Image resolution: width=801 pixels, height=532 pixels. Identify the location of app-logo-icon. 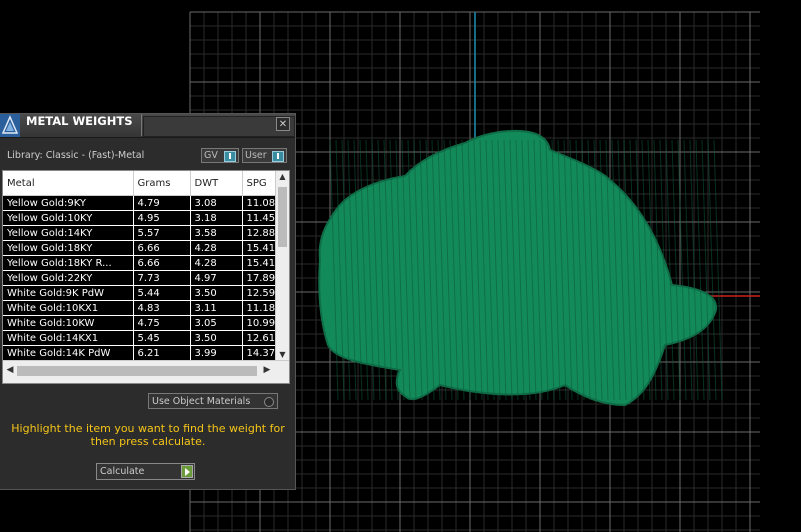
(10, 125).